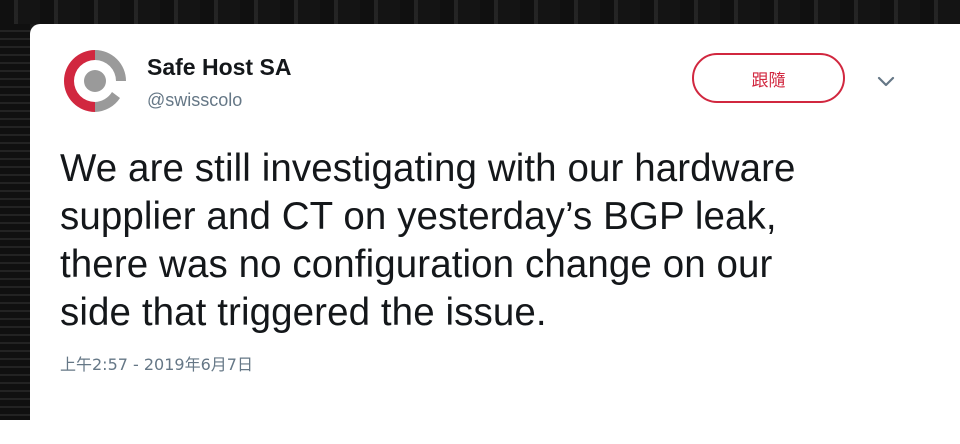 The width and height of the screenshot is (960, 444). Describe the element at coordinates (480, 12) in the screenshot. I see `background-top-pattern` at that location.